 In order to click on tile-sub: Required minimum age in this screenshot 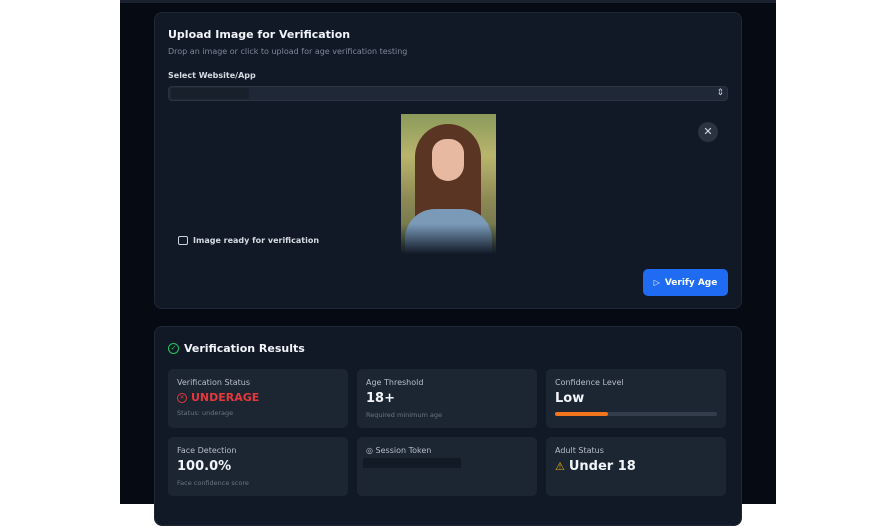, I will do `click(404, 415)`.